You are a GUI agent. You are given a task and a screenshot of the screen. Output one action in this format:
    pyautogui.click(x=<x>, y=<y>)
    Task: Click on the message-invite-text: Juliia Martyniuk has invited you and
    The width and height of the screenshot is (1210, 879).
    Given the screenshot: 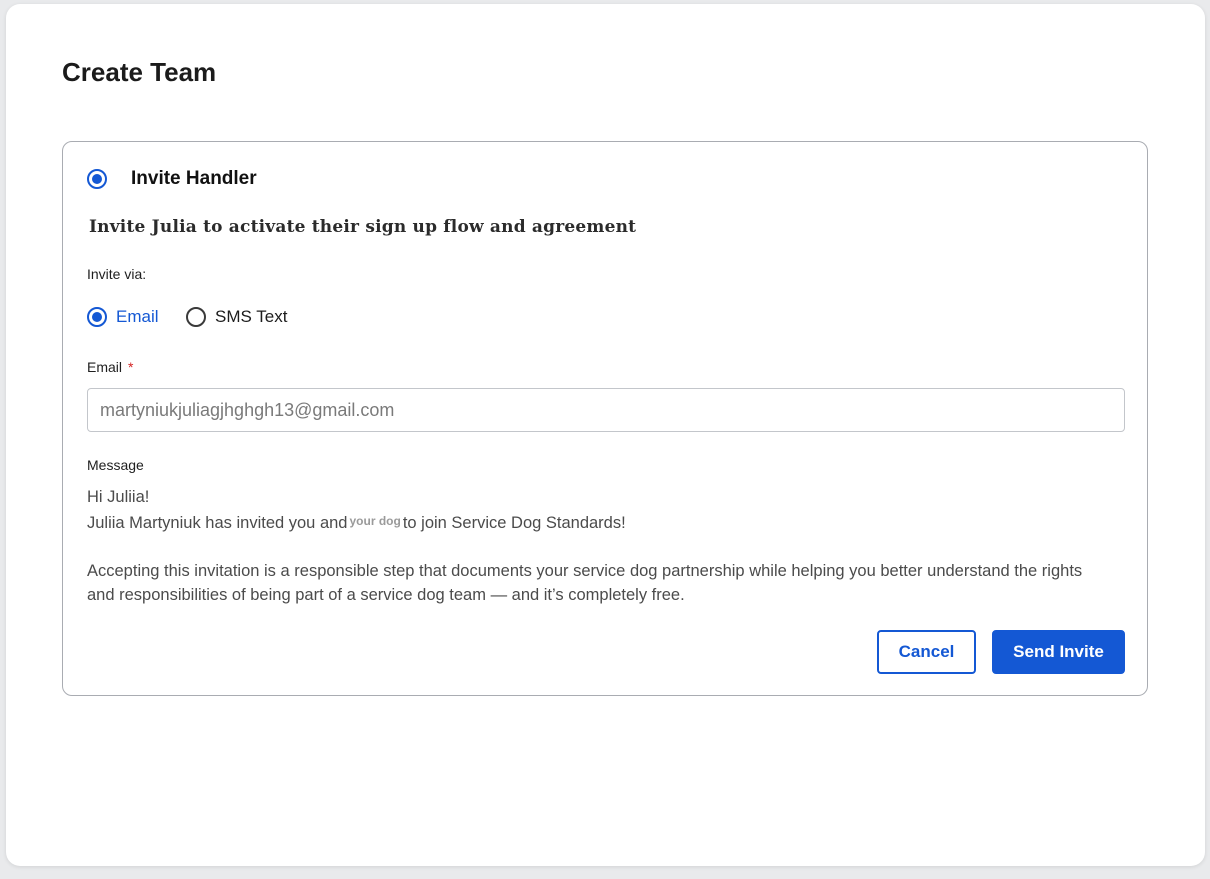 What is the action you would take?
    pyautogui.click(x=217, y=523)
    